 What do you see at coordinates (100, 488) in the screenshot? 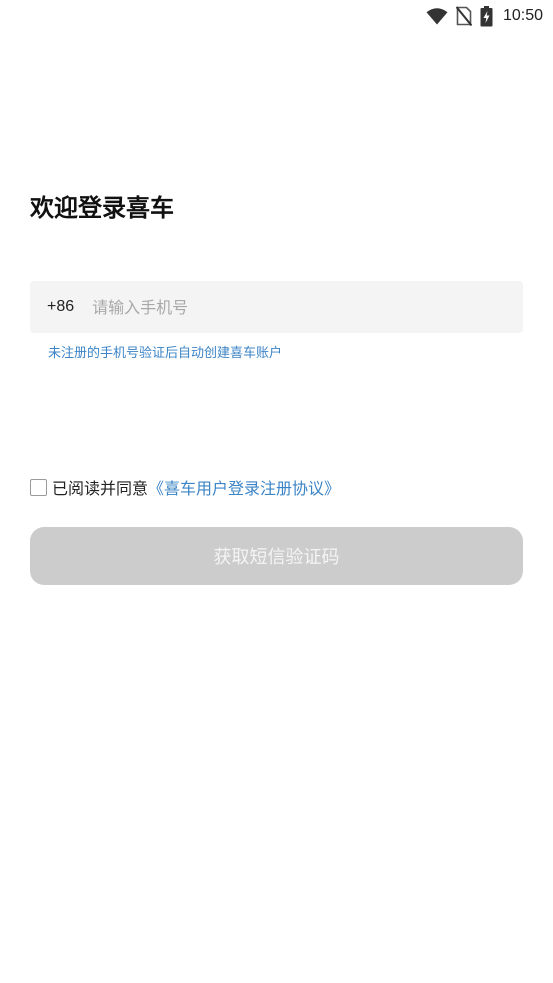
I see `agreement-text: 已阅读并同意` at bounding box center [100, 488].